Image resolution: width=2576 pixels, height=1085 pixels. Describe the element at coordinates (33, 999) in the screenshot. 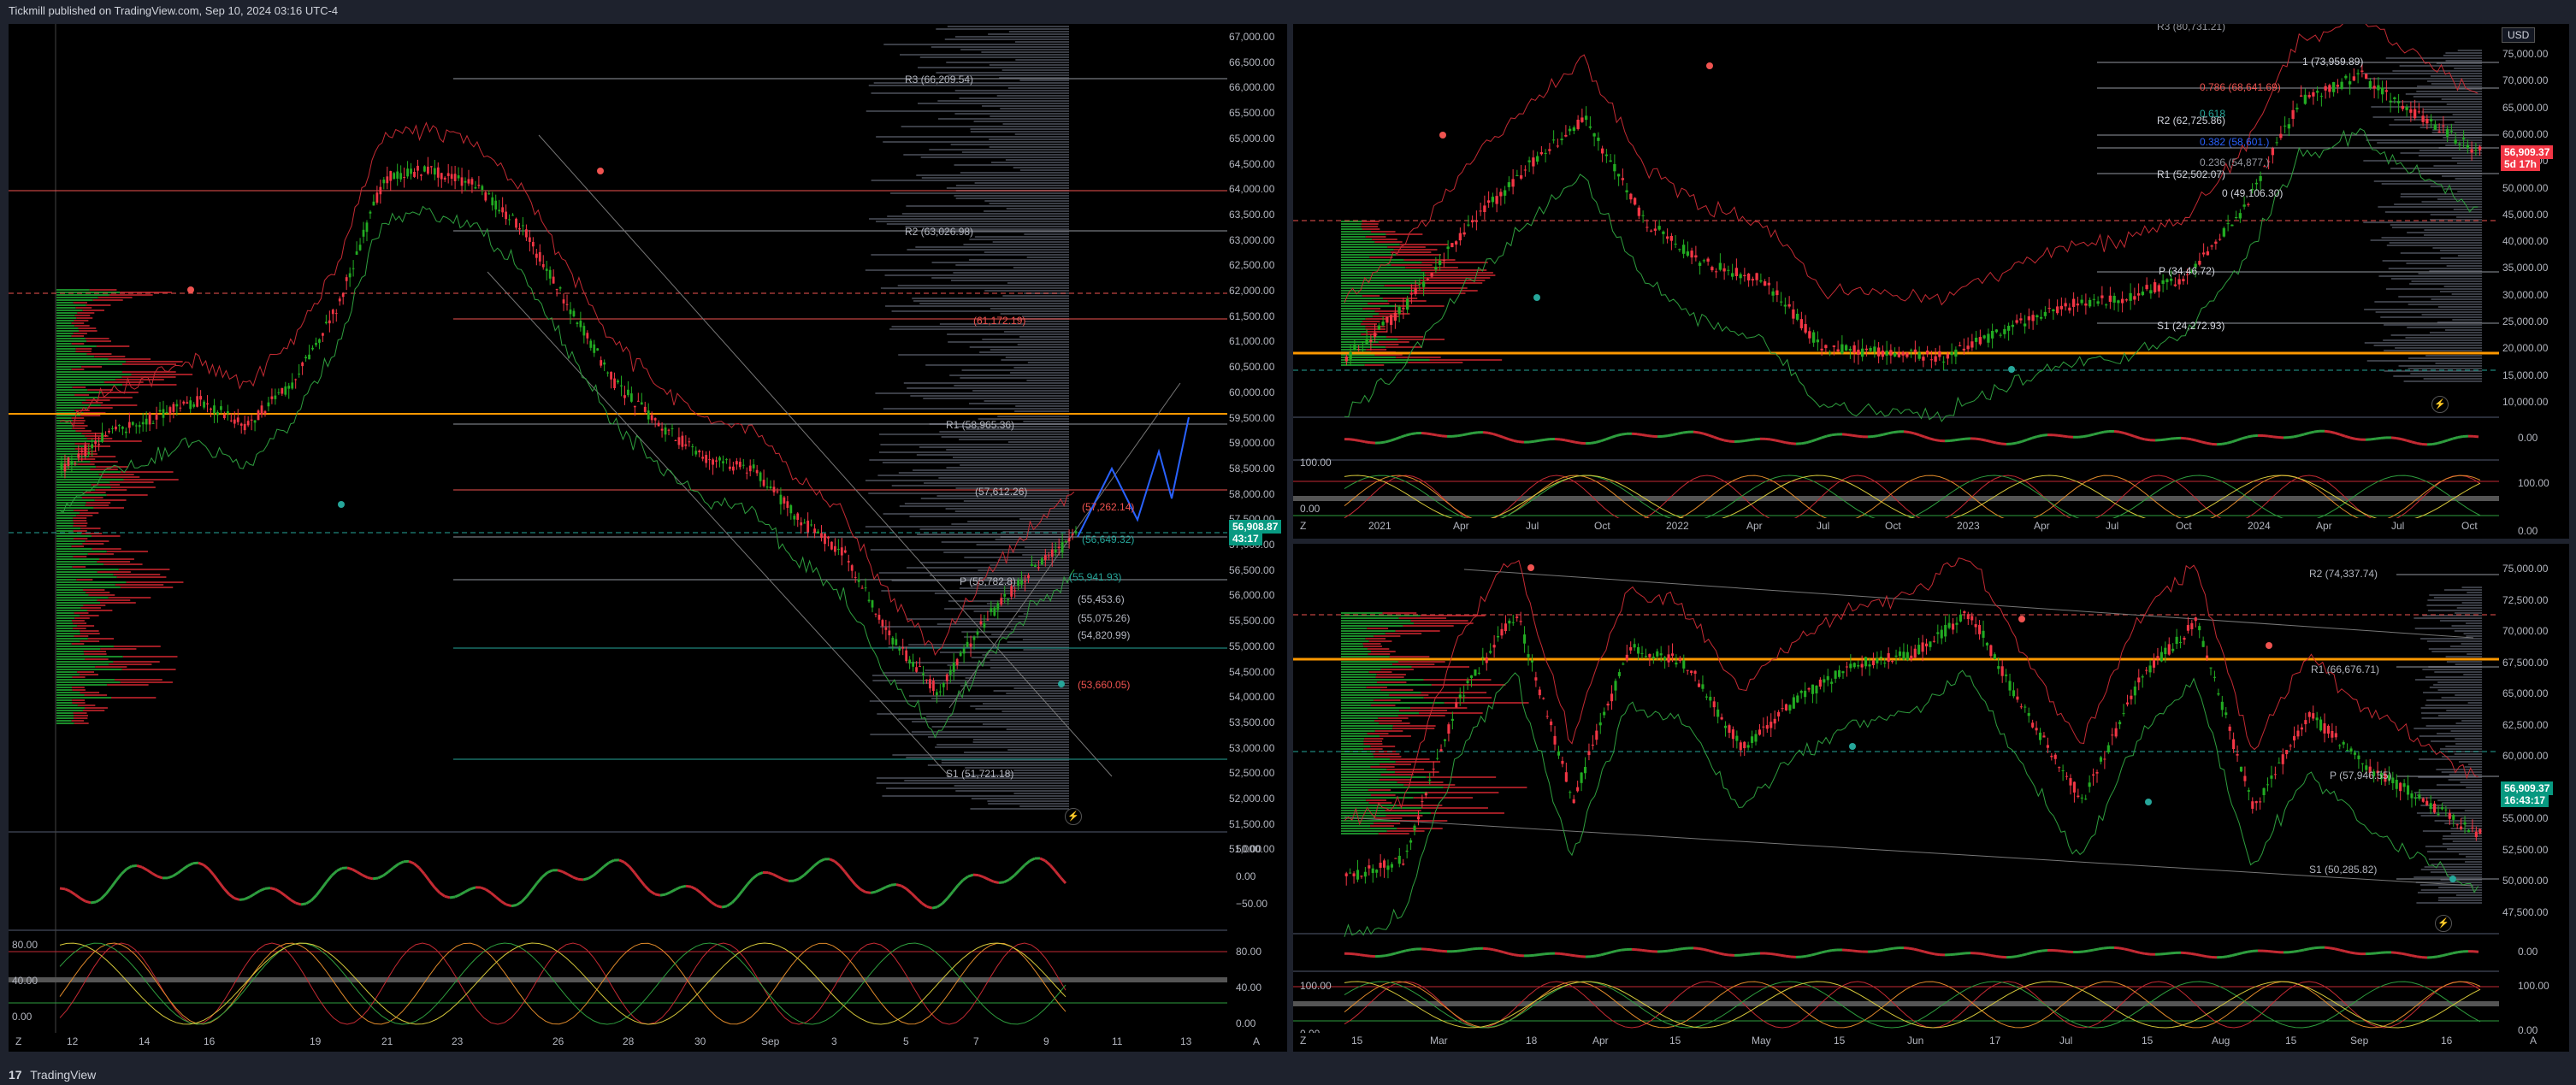

I see `left-stoch-axis-left: 80.00 40.00 0.00` at that location.